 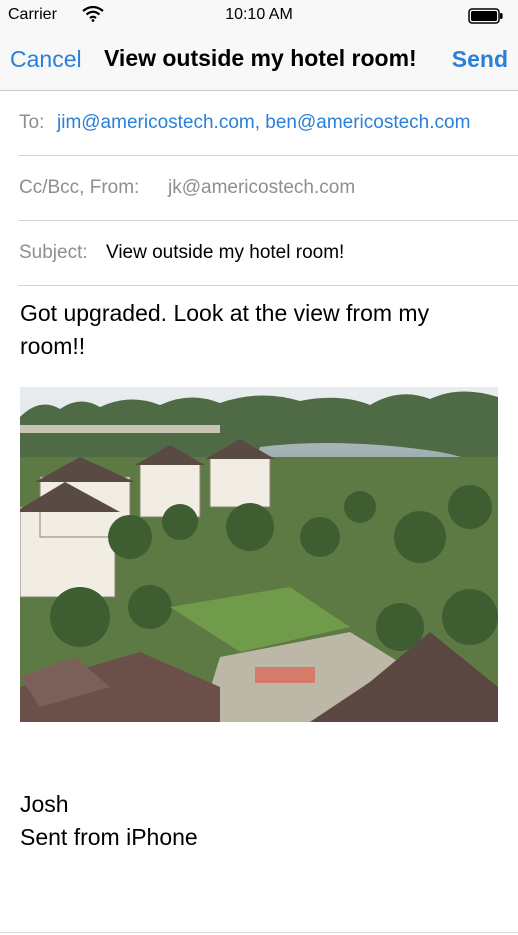 I want to click on subject-field-row: Subject: View outside my hotel room!, so click(x=259, y=253).